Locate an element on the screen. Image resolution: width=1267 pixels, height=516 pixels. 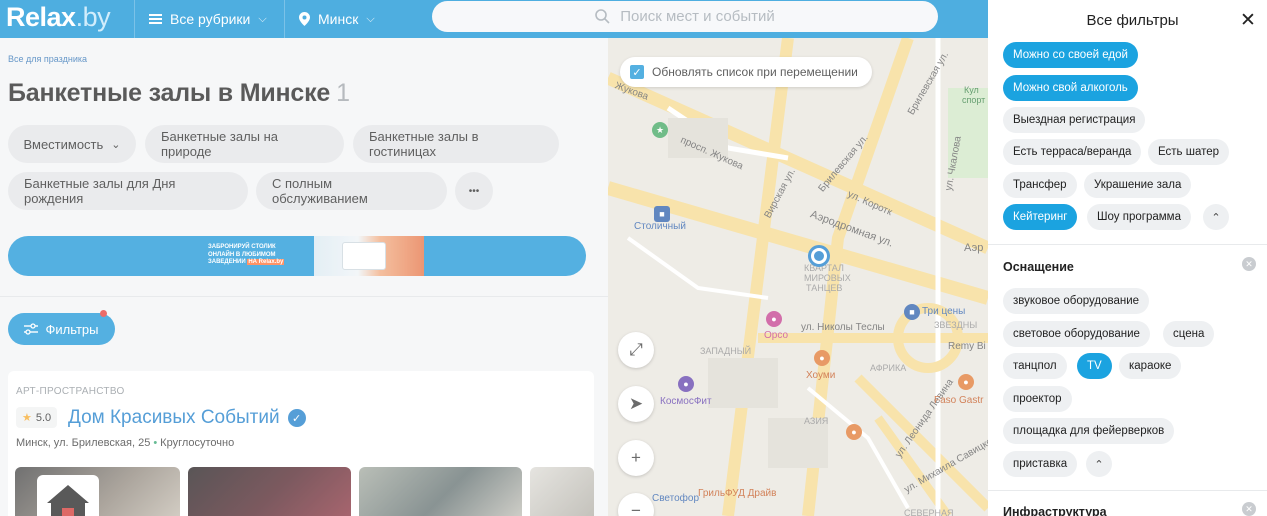
filter-tag: Украшение зала is located at coordinates (1138, 185).